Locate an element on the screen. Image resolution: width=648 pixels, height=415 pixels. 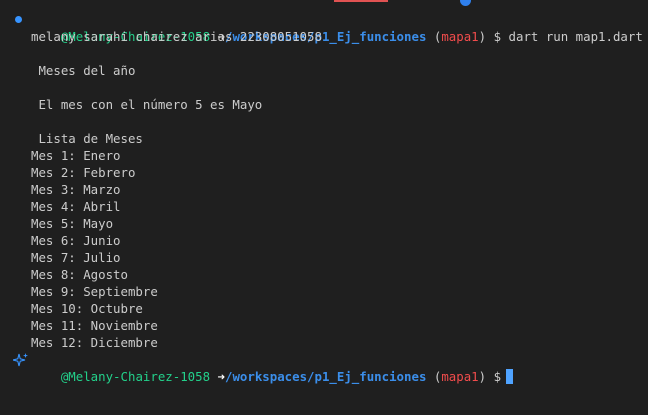
window-top-edge is located at coordinates (324, 4).